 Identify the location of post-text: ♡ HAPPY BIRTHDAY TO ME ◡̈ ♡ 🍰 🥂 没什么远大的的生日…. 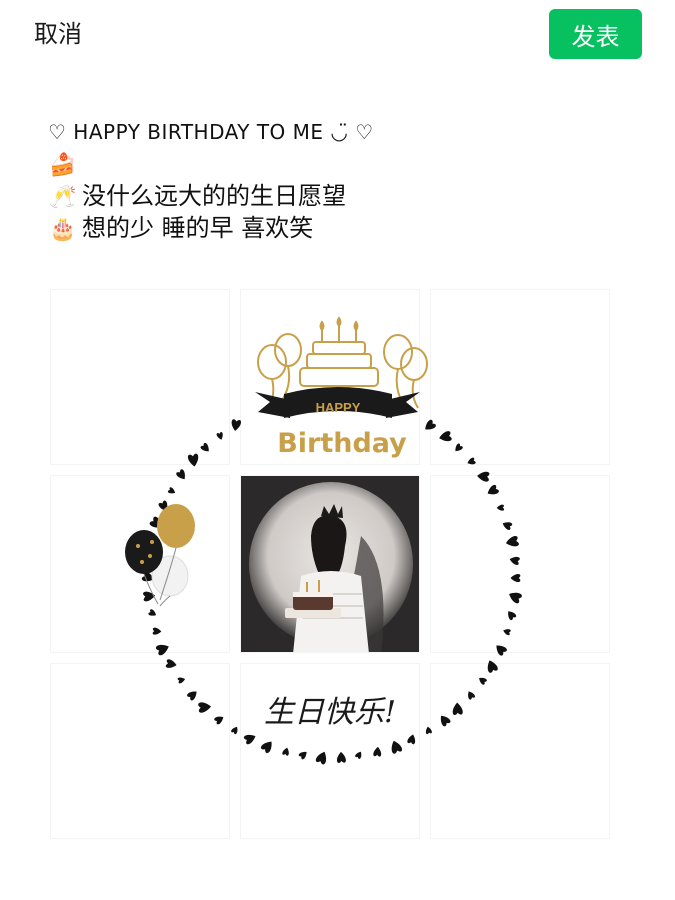
(328, 180).